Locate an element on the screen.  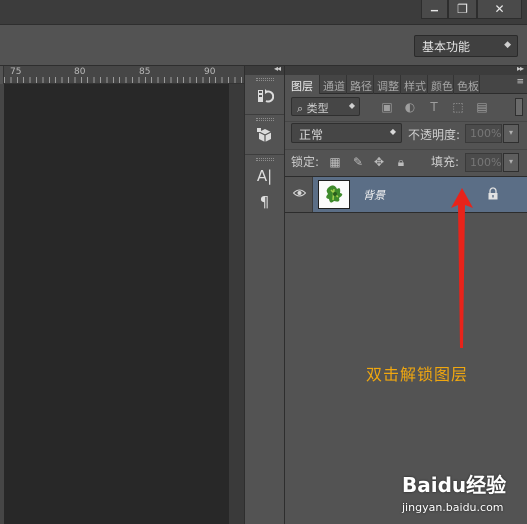
blend-row: 正常 ◆ 不透明度: 100% ▾ is located at coordinates (406, 136).